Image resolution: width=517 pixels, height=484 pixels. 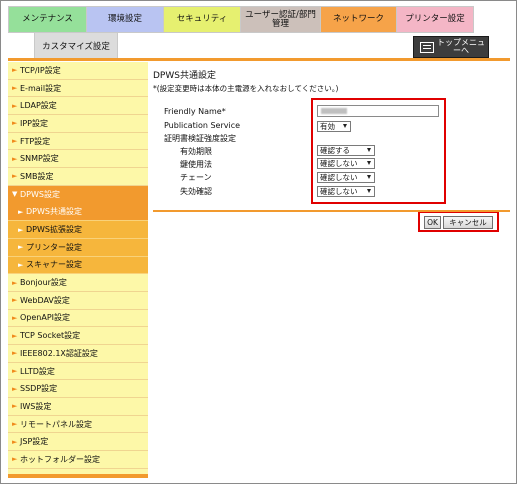 I want to click on top-menu-button: トップメニューへ, so click(x=451, y=47).